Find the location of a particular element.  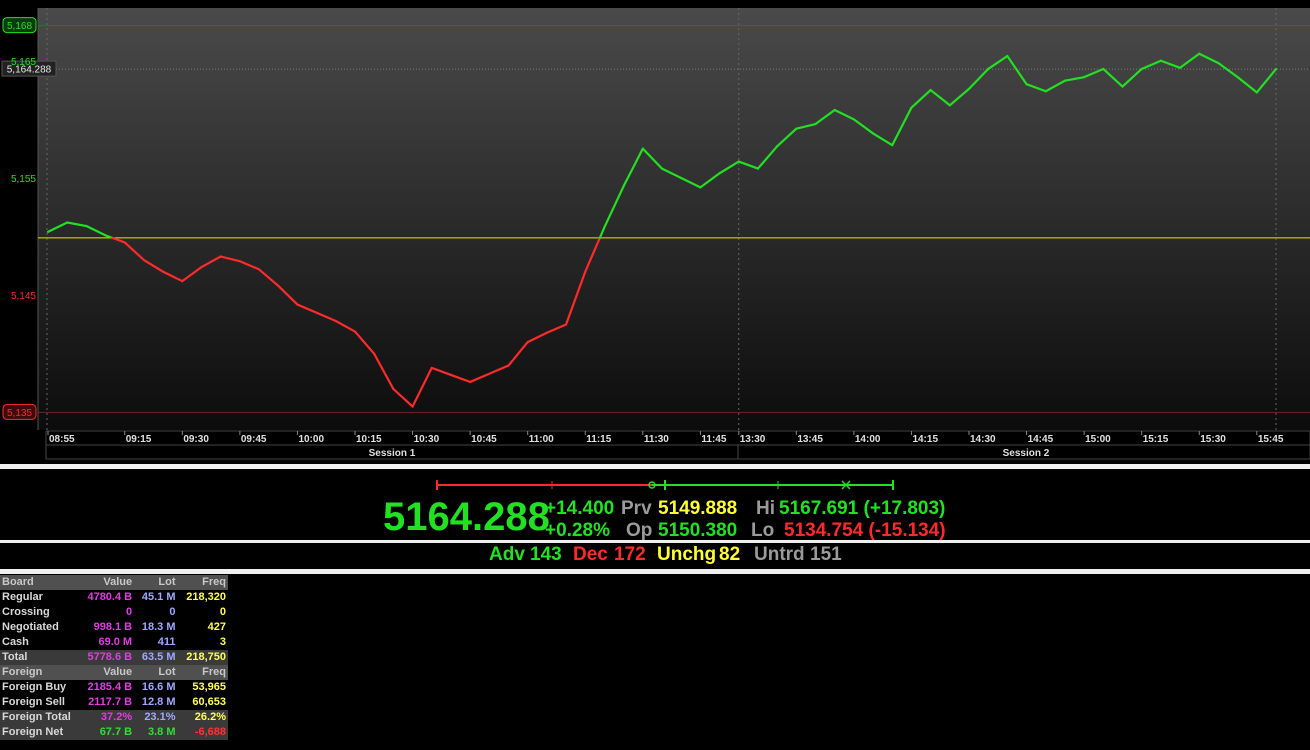

x-axis-band is located at coordinates (677, 438).